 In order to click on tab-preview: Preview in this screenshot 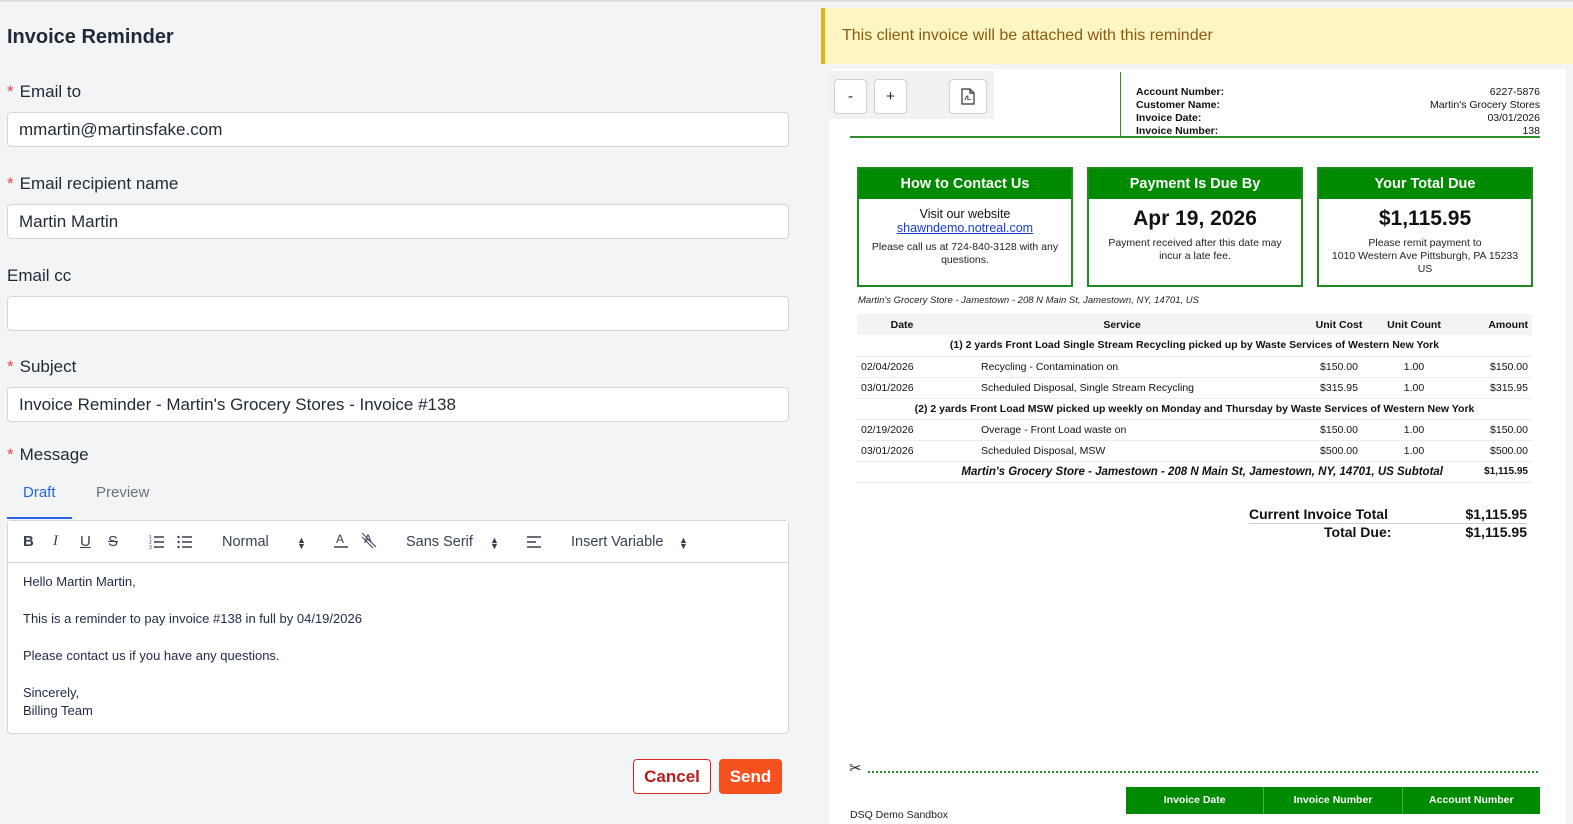, I will do `click(122, 492)`.